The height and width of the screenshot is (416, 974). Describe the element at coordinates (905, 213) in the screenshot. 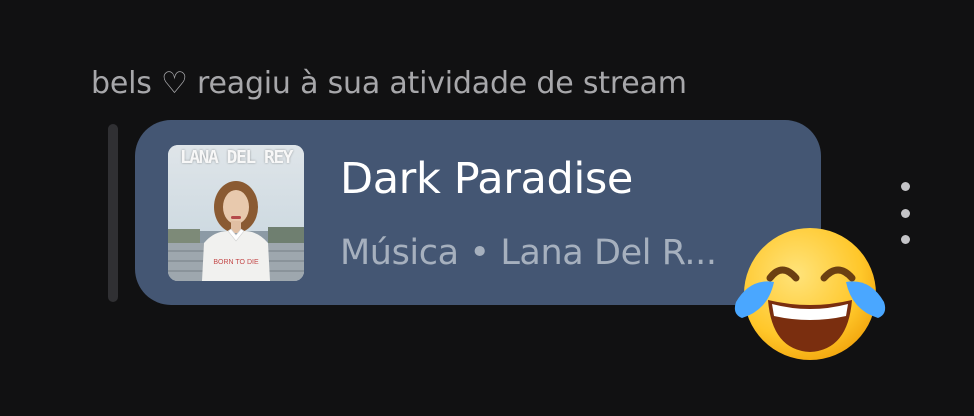

I see `more-options-button` at that location.